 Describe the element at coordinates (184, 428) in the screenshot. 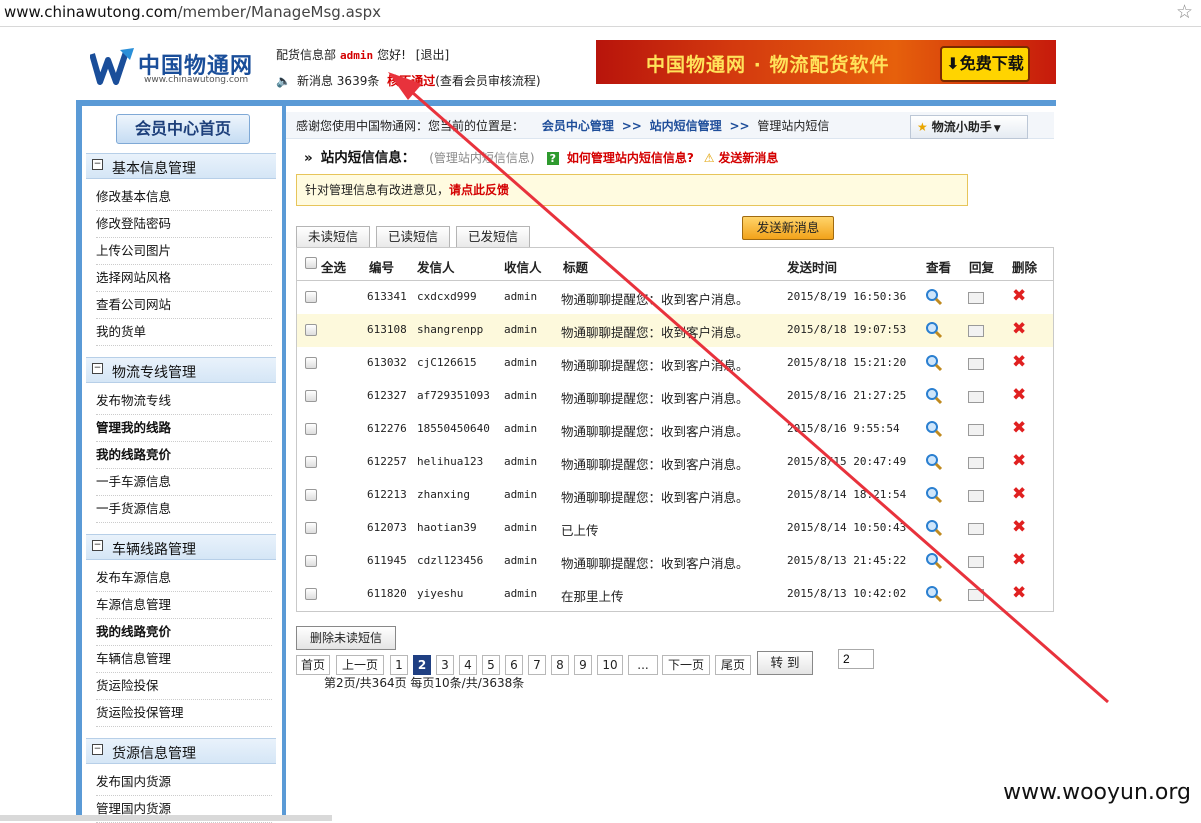

I see `sidebar-item: 管理我的线路` at that location.